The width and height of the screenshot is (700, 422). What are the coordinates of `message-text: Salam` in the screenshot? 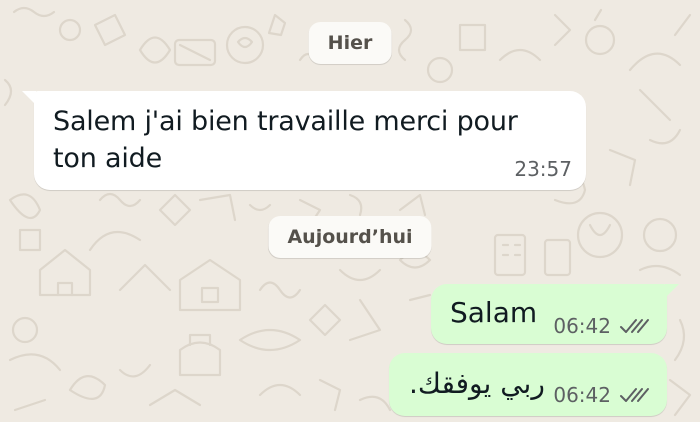 It's located at (494, 312).